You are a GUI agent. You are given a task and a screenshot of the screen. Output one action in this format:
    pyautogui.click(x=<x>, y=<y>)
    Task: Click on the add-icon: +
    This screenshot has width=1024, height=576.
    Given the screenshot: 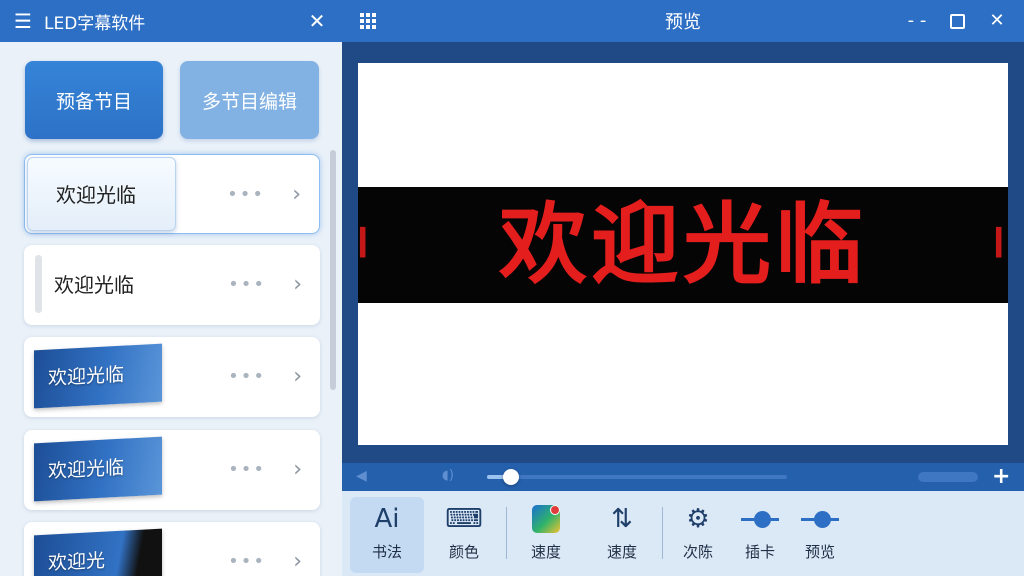 What is the action you would take?
    pyautogui.click(x=1001, y=476)
    